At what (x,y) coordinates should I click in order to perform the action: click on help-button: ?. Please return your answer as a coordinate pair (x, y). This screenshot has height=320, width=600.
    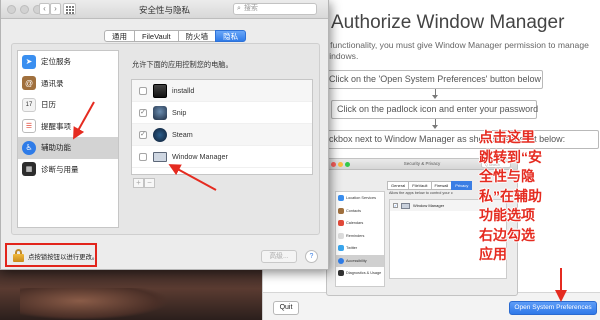
    Looking at the image, I should click on (311, 256).